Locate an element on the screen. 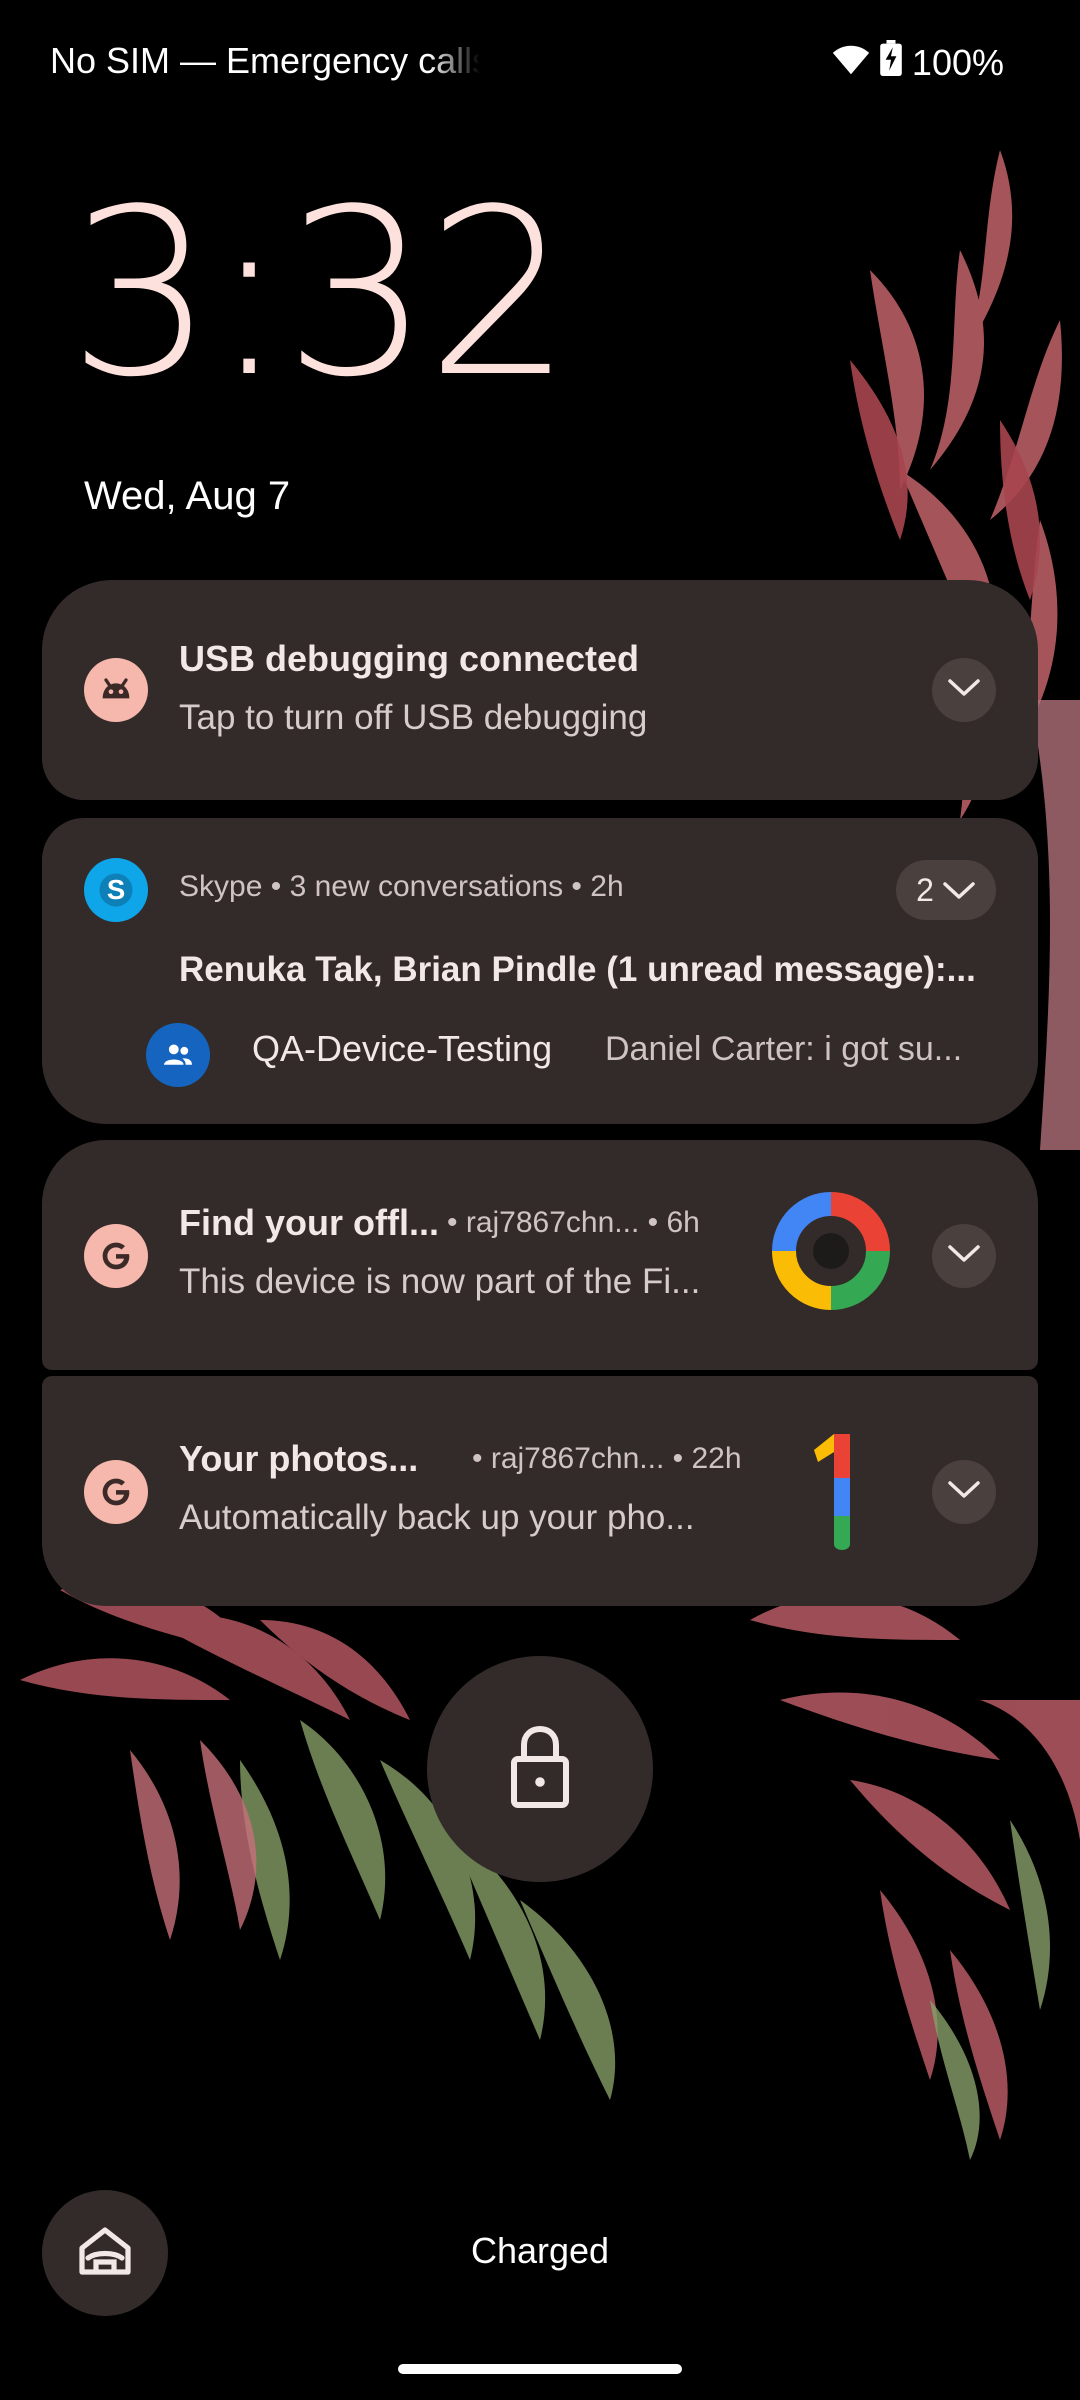 The image size is (1080, 2400). notification-time: 6h is located at coordinates (683, 1222).